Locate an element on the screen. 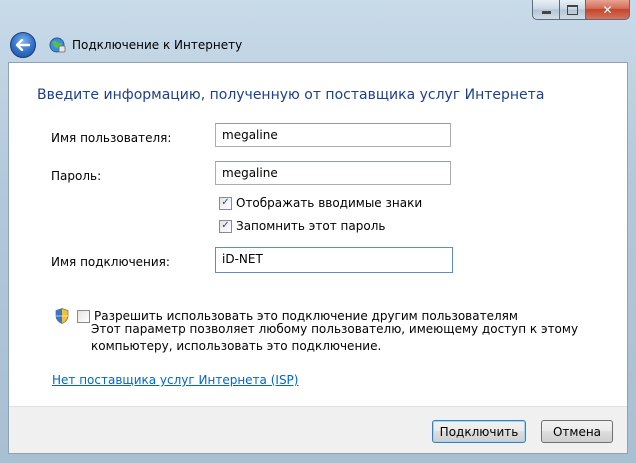  minimize-icon is located at coordinates (546, 12).